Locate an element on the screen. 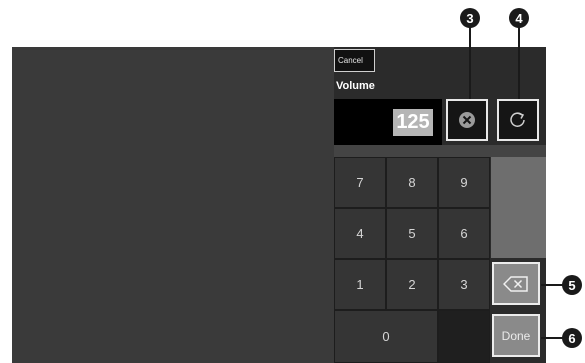  key-5: 5 is located at coordinates (412, 233).